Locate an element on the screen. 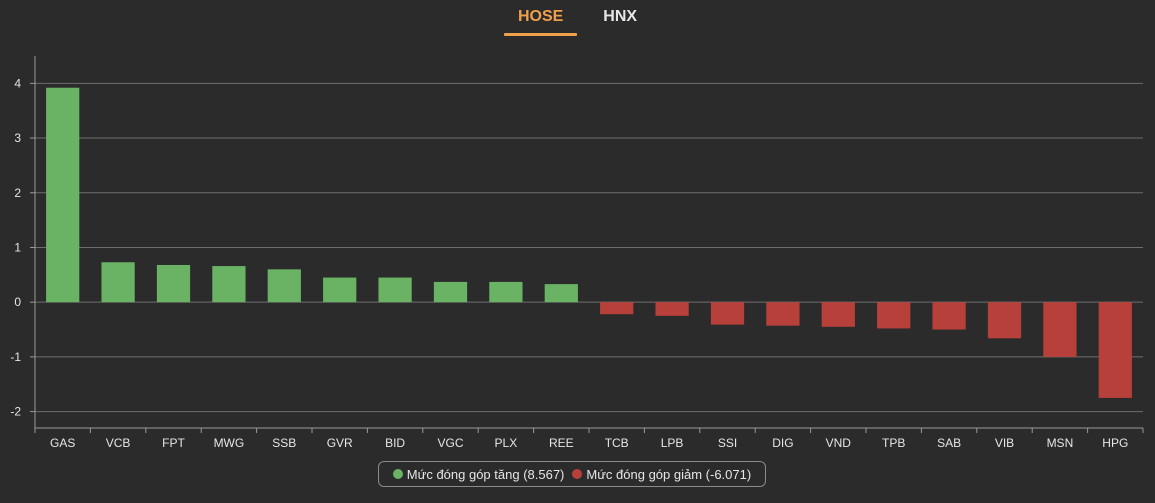 This screenshot has height=503, width=1155. legend-negative-label: Mức đóng góp giảm (-6.071) is located at coordinates (669, 474).